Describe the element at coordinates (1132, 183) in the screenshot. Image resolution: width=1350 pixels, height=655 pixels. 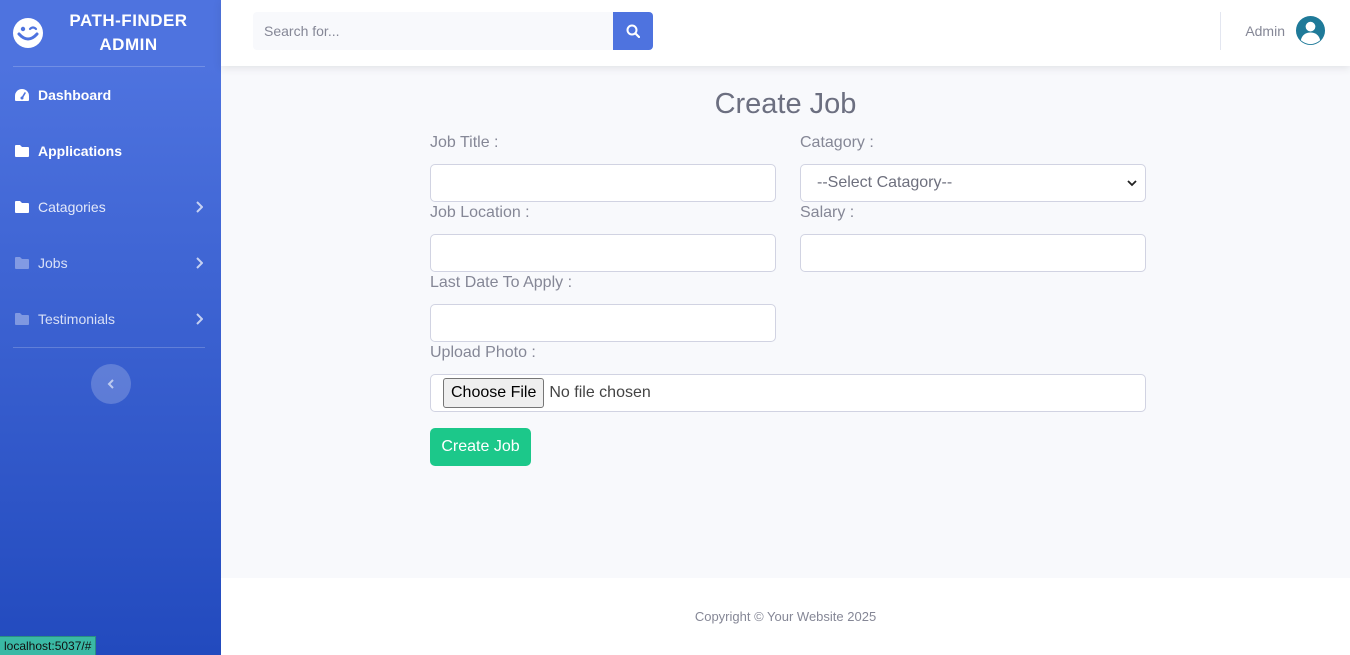
I see `chevron-down-icon` at that location.